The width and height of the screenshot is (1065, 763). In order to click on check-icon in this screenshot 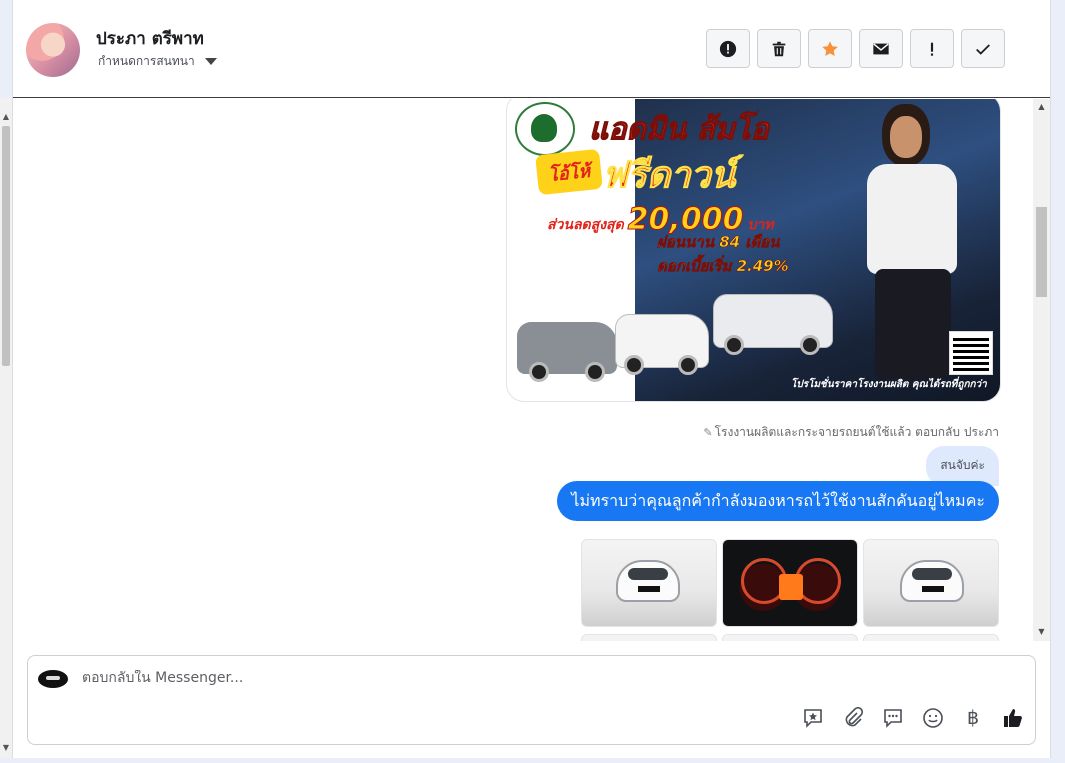, I will do `click(983, 49)`.